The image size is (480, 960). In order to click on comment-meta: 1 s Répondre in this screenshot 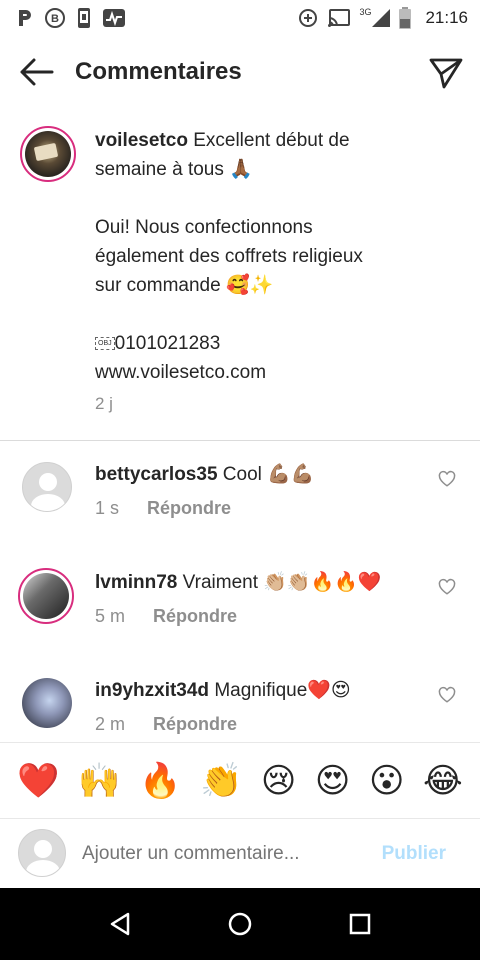, I will do `click(163, 508)`.